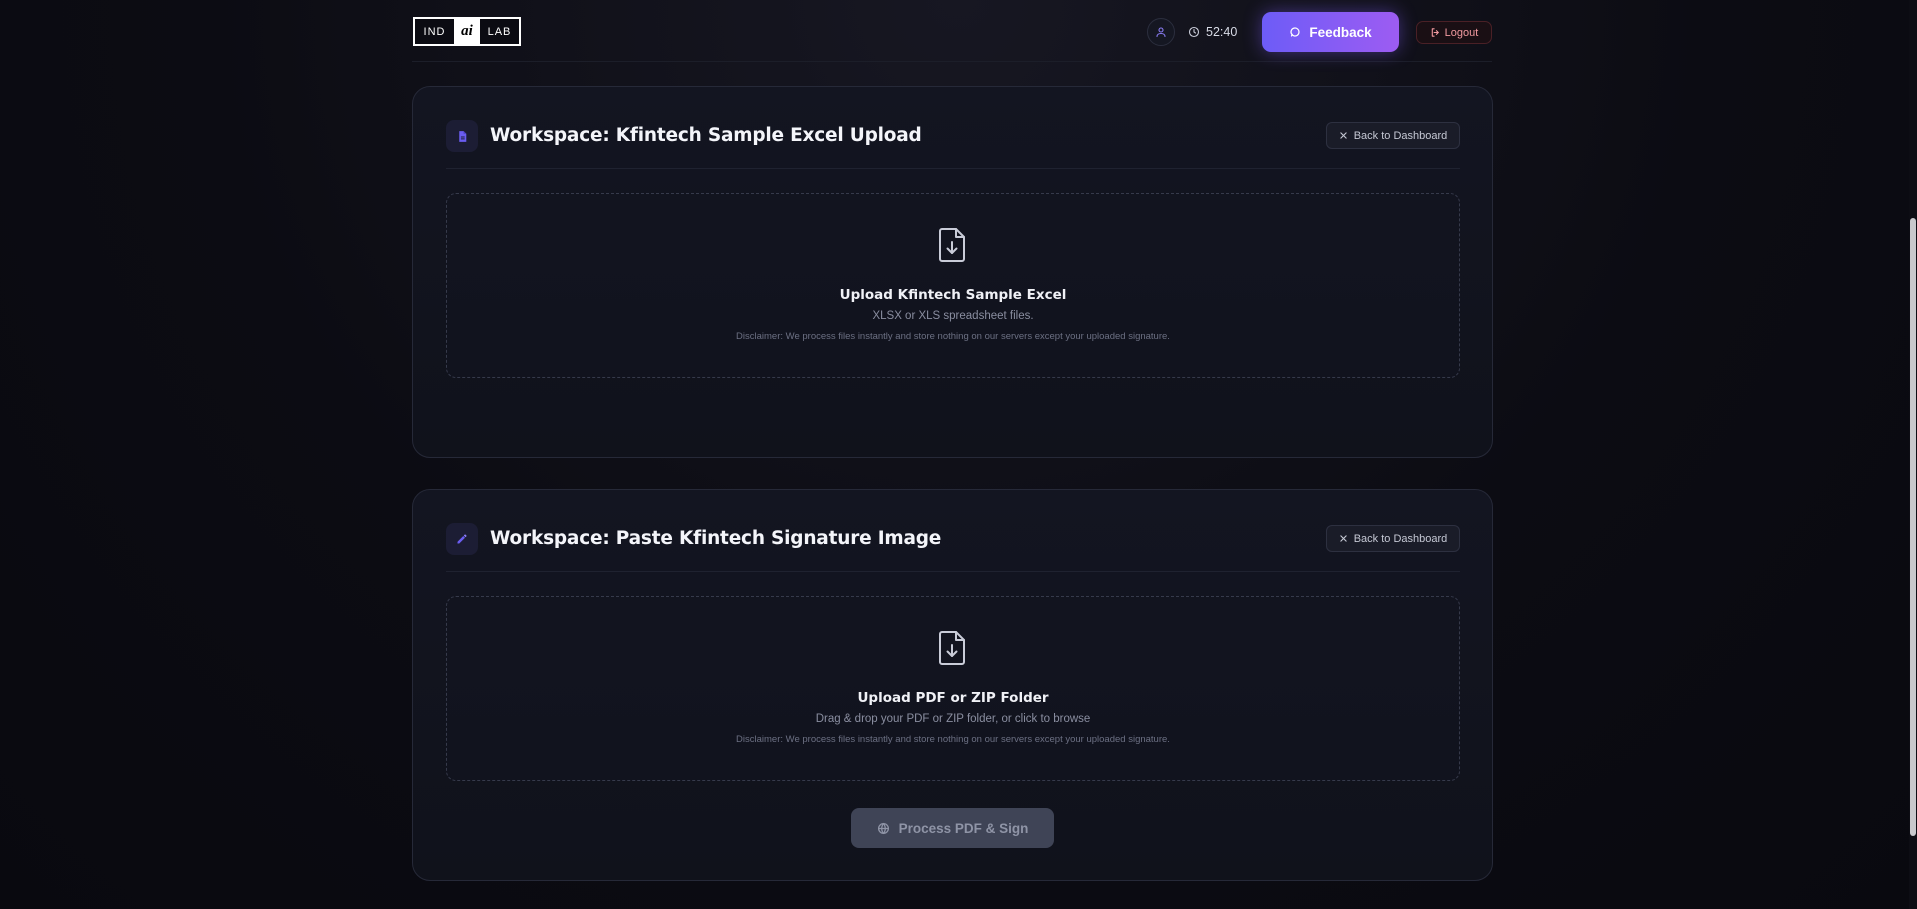 The image size is (1917, 909). What do you see at coordinates (953, 316) in the screenshot?
I see `dropzone-subtitle: XLSX or XLS spreadsheet files.` at bounding box center [953, 316].